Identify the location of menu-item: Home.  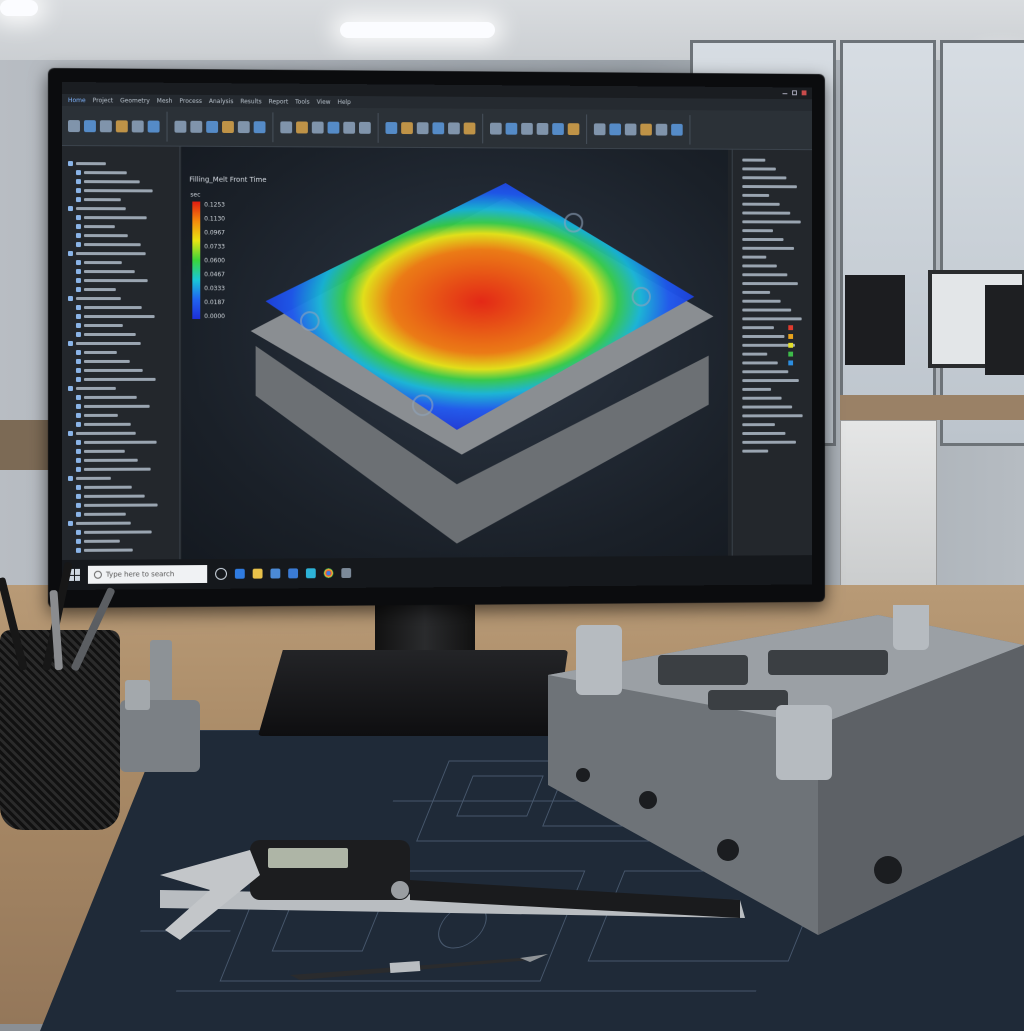
(77, 100).